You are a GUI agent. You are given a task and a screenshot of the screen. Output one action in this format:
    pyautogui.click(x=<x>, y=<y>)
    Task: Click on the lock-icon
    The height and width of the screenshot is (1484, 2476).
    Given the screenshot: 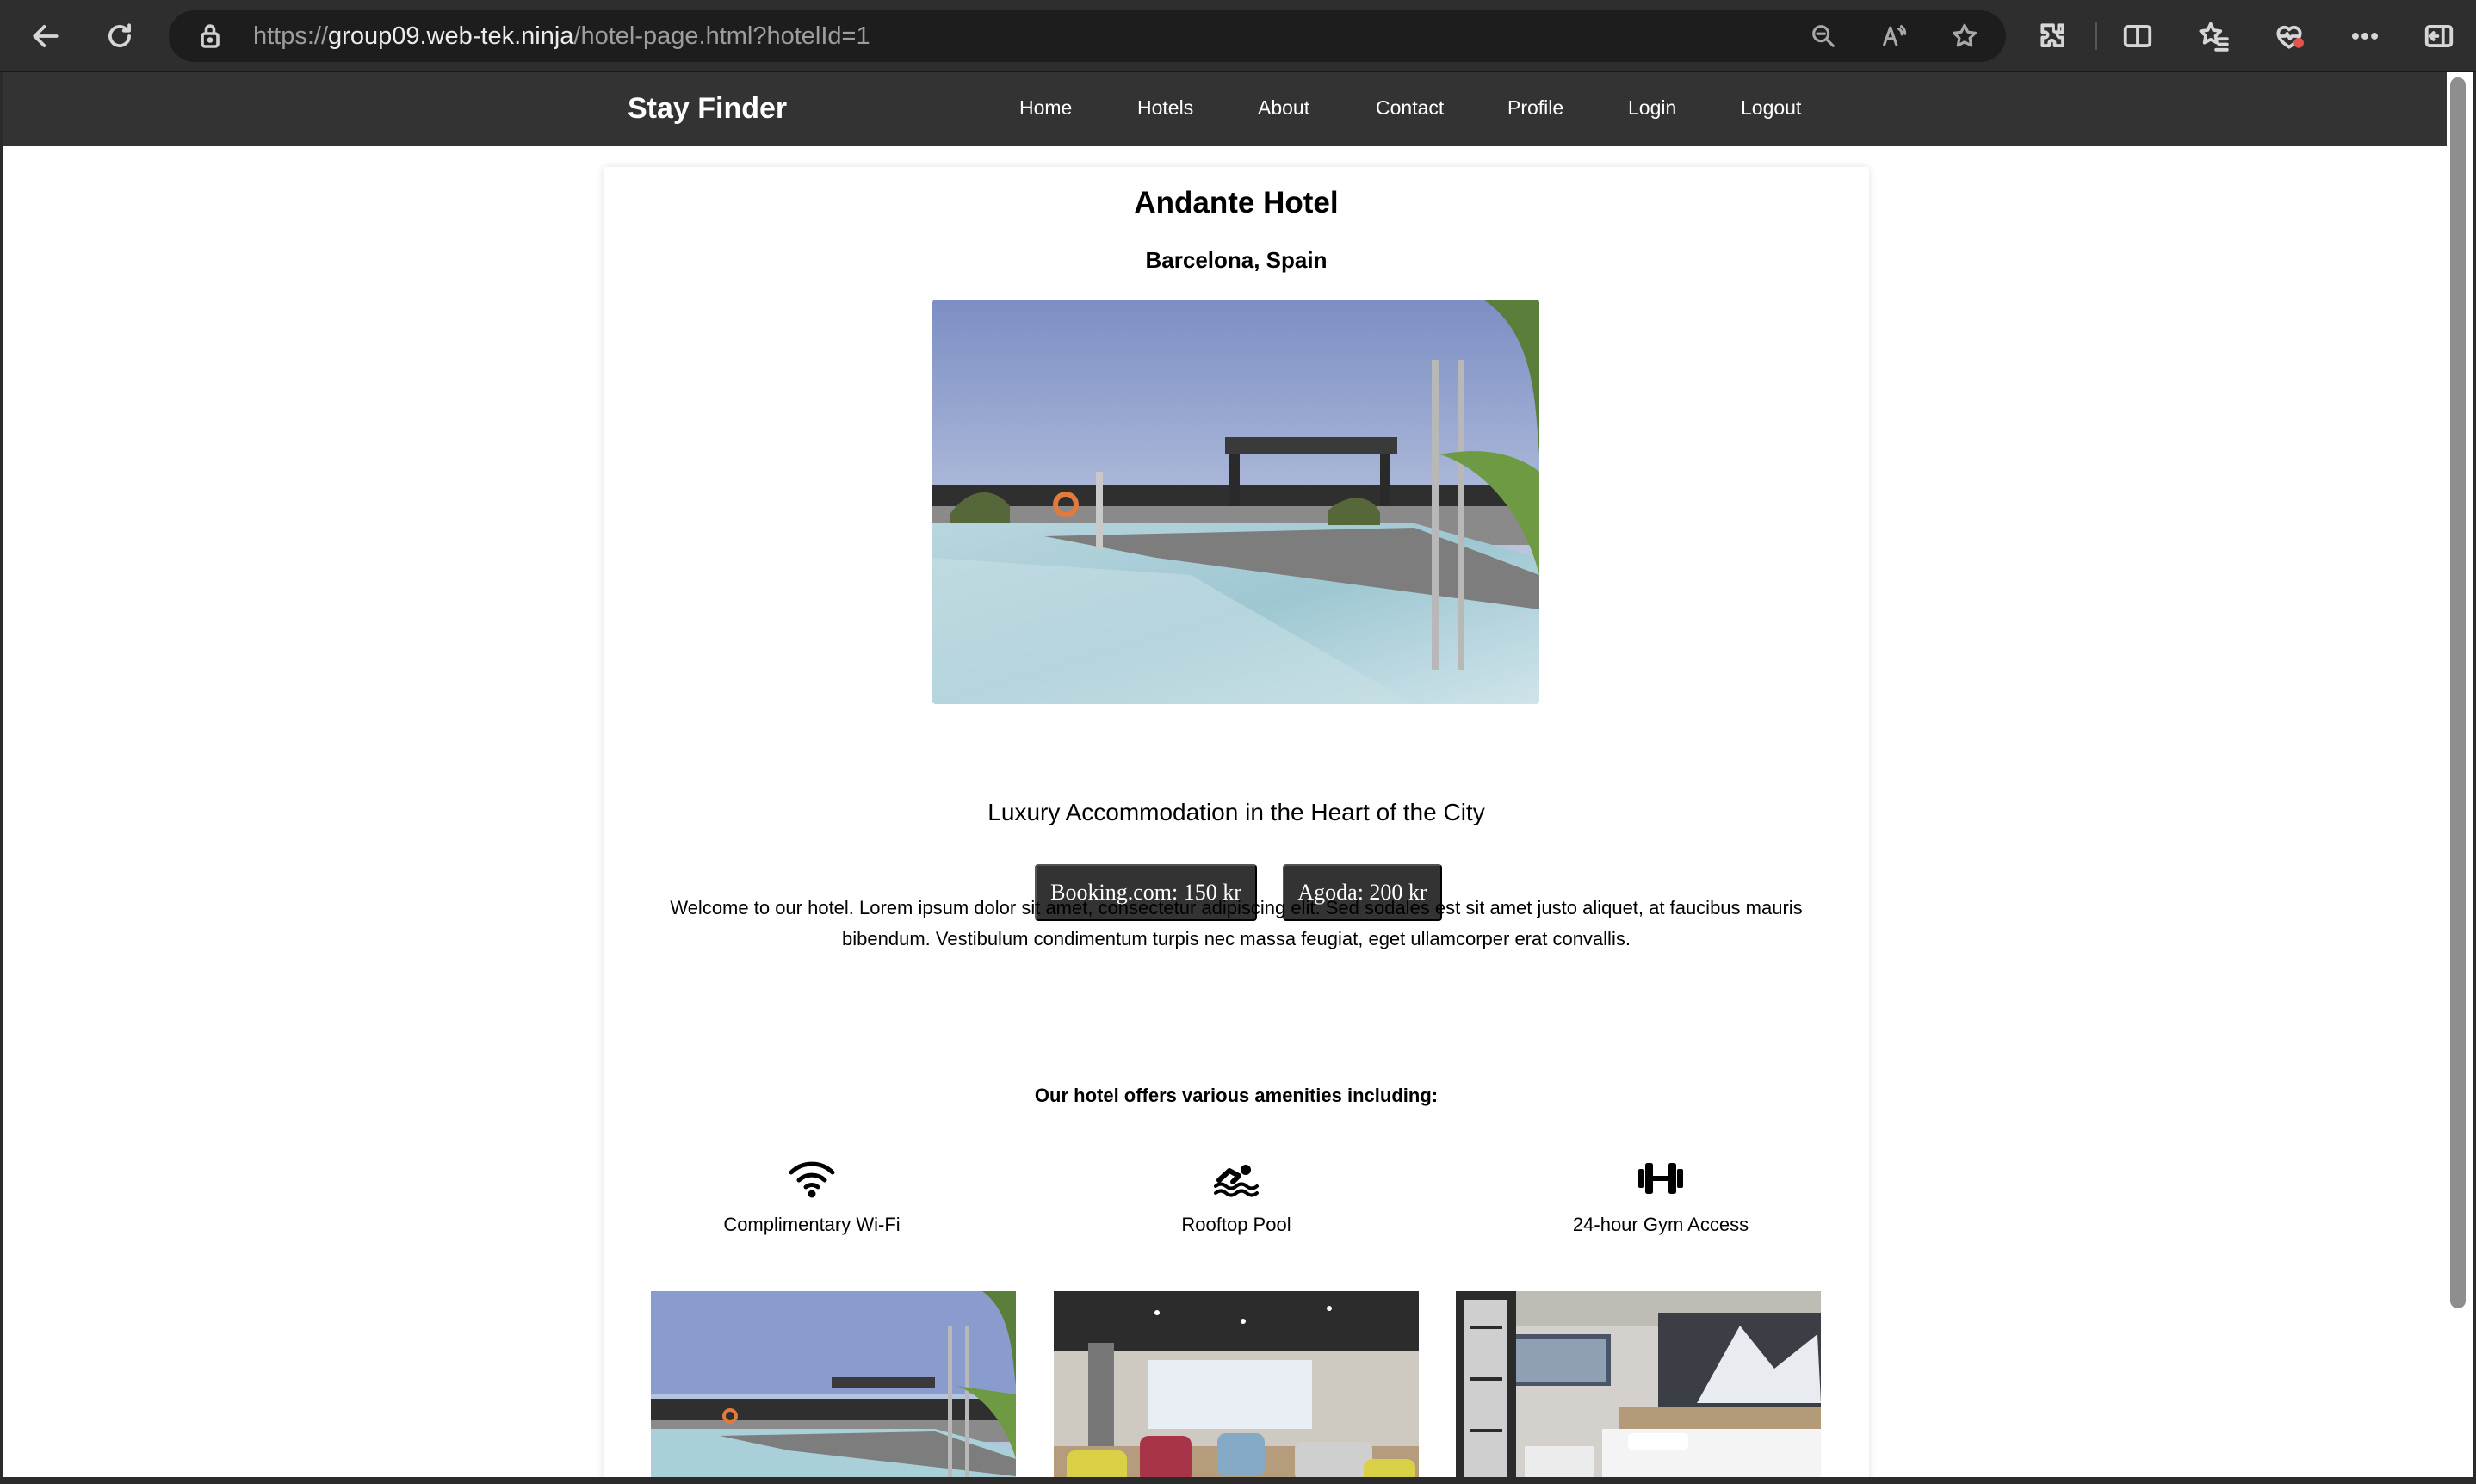 What is the action you would take?
    pyautogui.click(x=210, y=36)
    